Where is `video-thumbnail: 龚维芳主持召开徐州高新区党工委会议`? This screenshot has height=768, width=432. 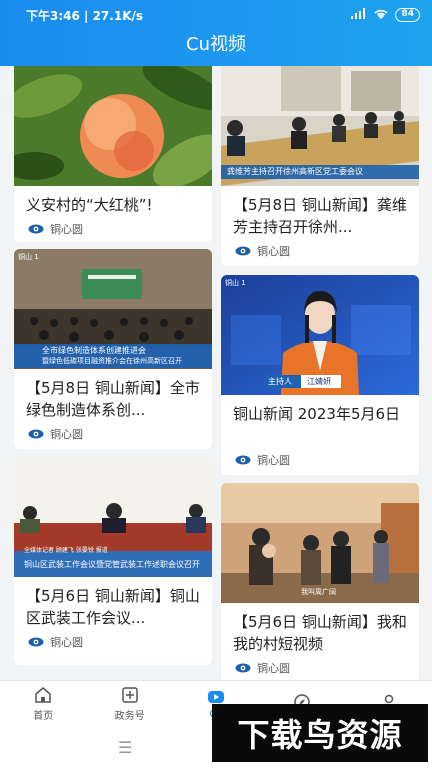
video-thumbnail: 龚维芳主持召开徐州高新区党工委会议 is located at coordinates (320, 126).